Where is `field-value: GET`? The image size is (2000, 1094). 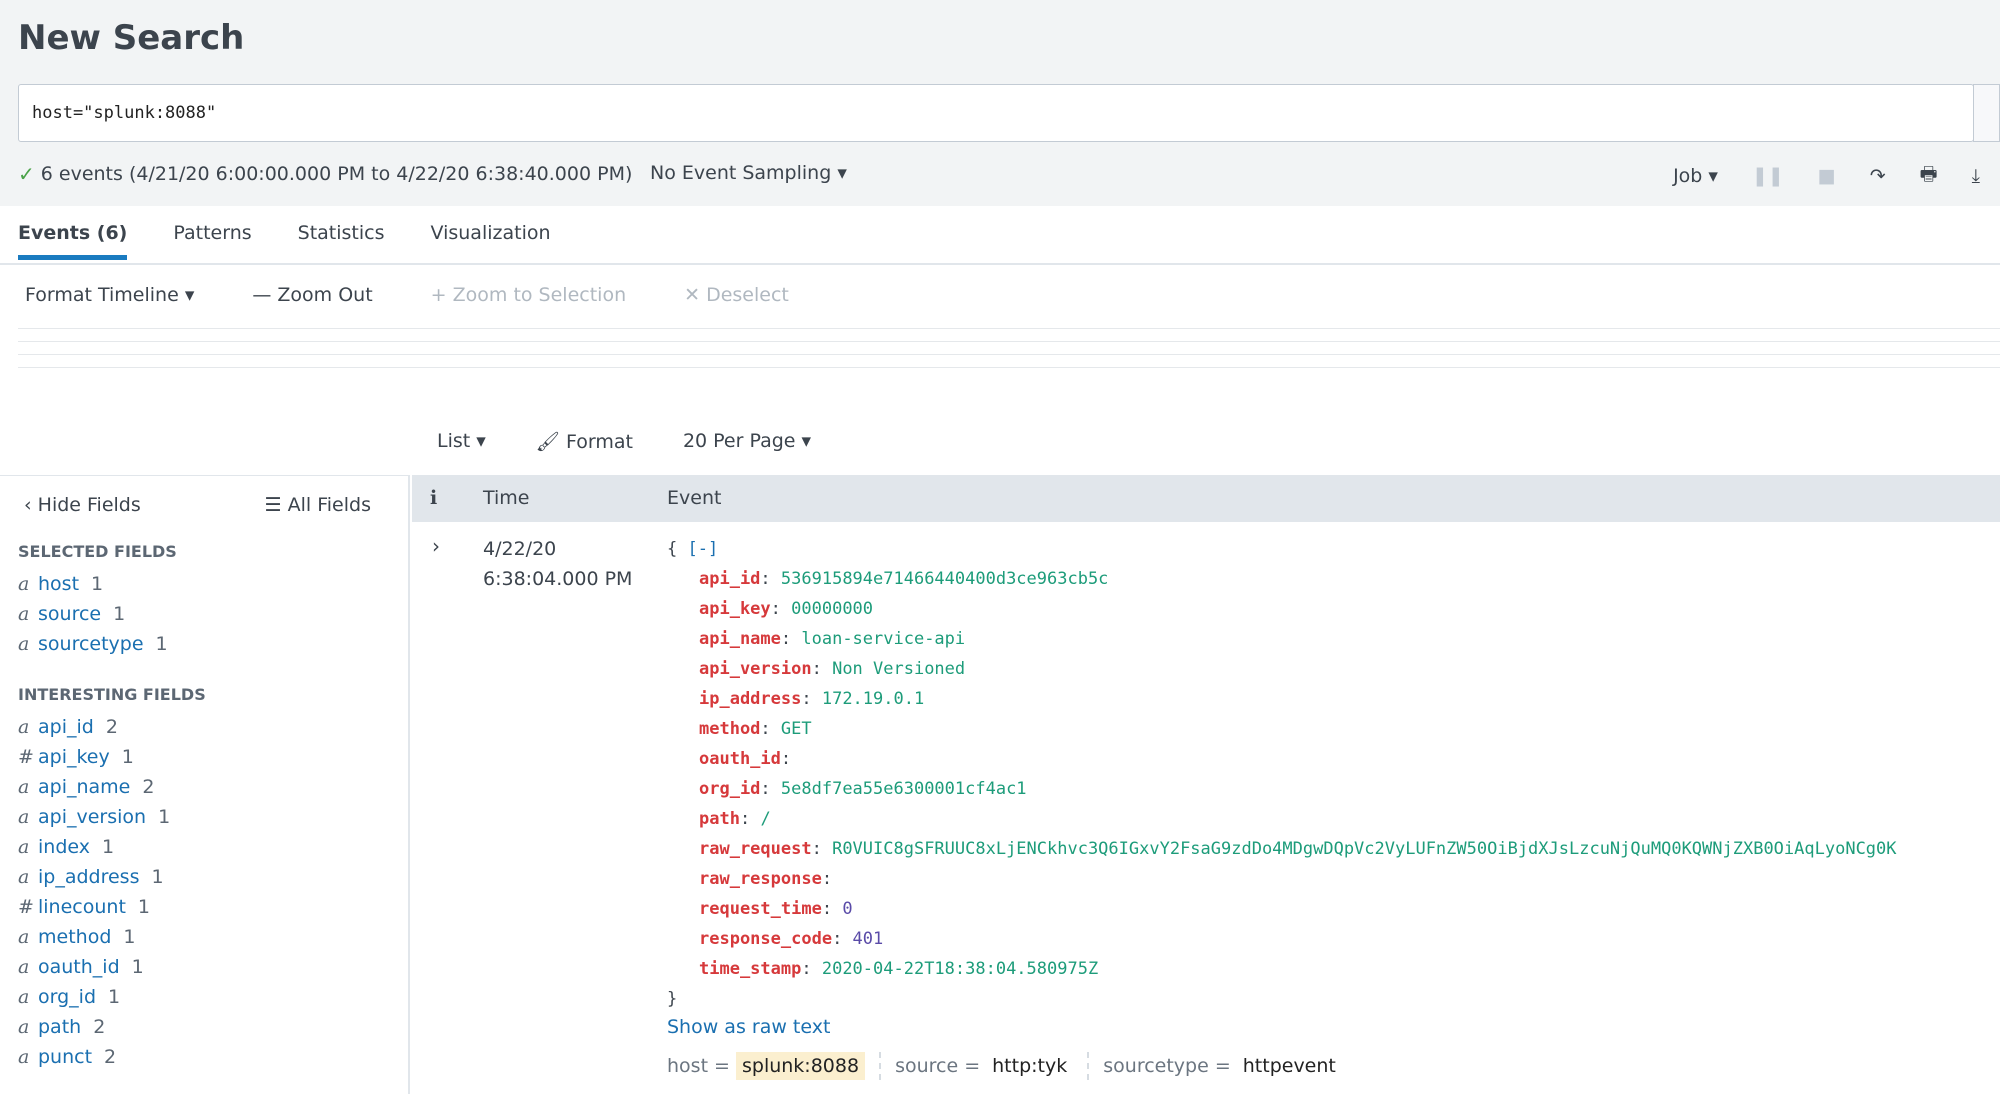
field-value: GET is located at coordinates (796, 729).